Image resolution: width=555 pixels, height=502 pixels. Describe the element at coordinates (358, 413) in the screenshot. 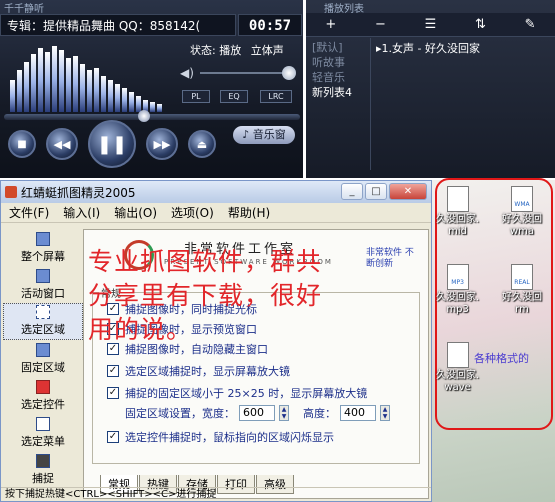

I see `height-input: 400` at that location.